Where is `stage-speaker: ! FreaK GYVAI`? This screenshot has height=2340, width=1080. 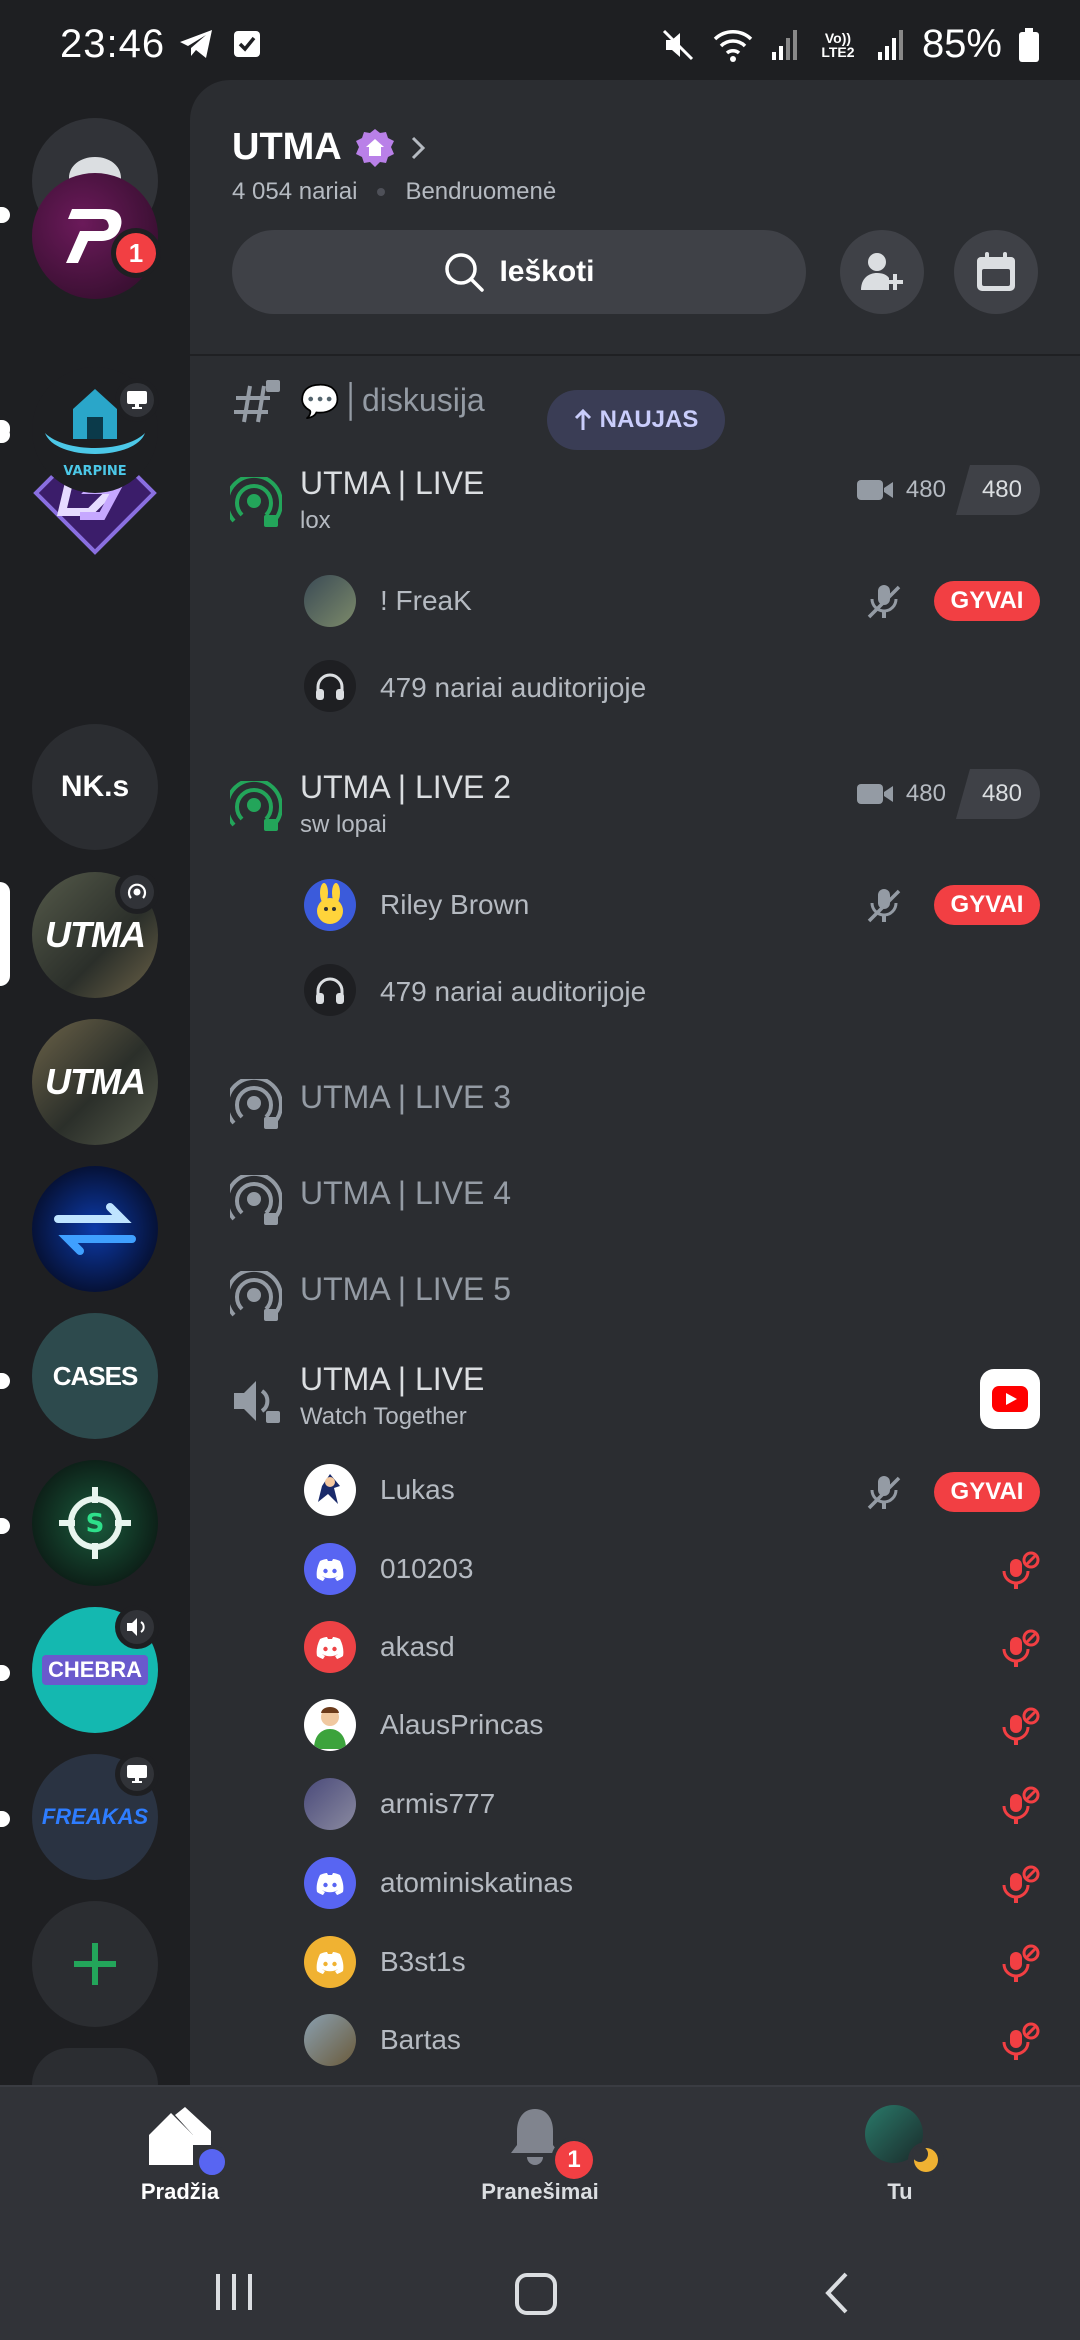 stage-speaker: ! FreaK GYVAI is located at coordinates (635, 610).